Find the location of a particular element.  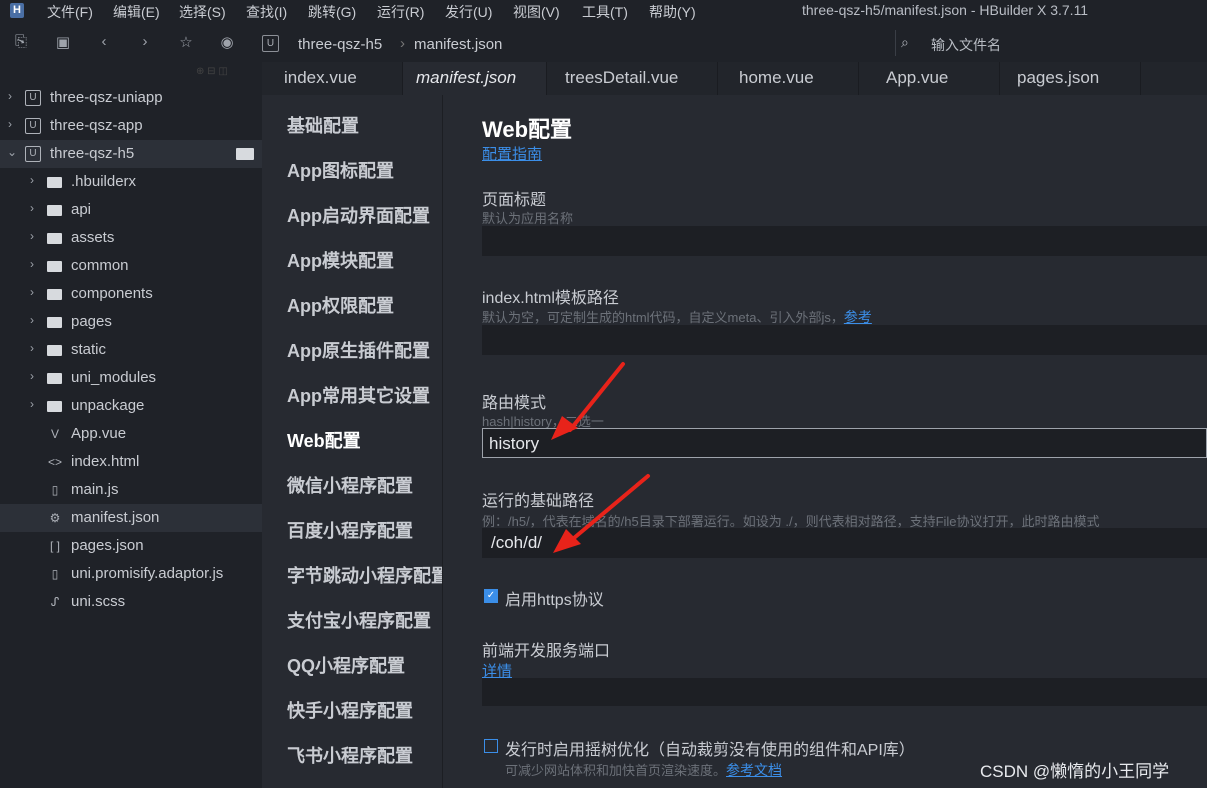

tree-item-folder: › components is located at coordinates (131, 294).